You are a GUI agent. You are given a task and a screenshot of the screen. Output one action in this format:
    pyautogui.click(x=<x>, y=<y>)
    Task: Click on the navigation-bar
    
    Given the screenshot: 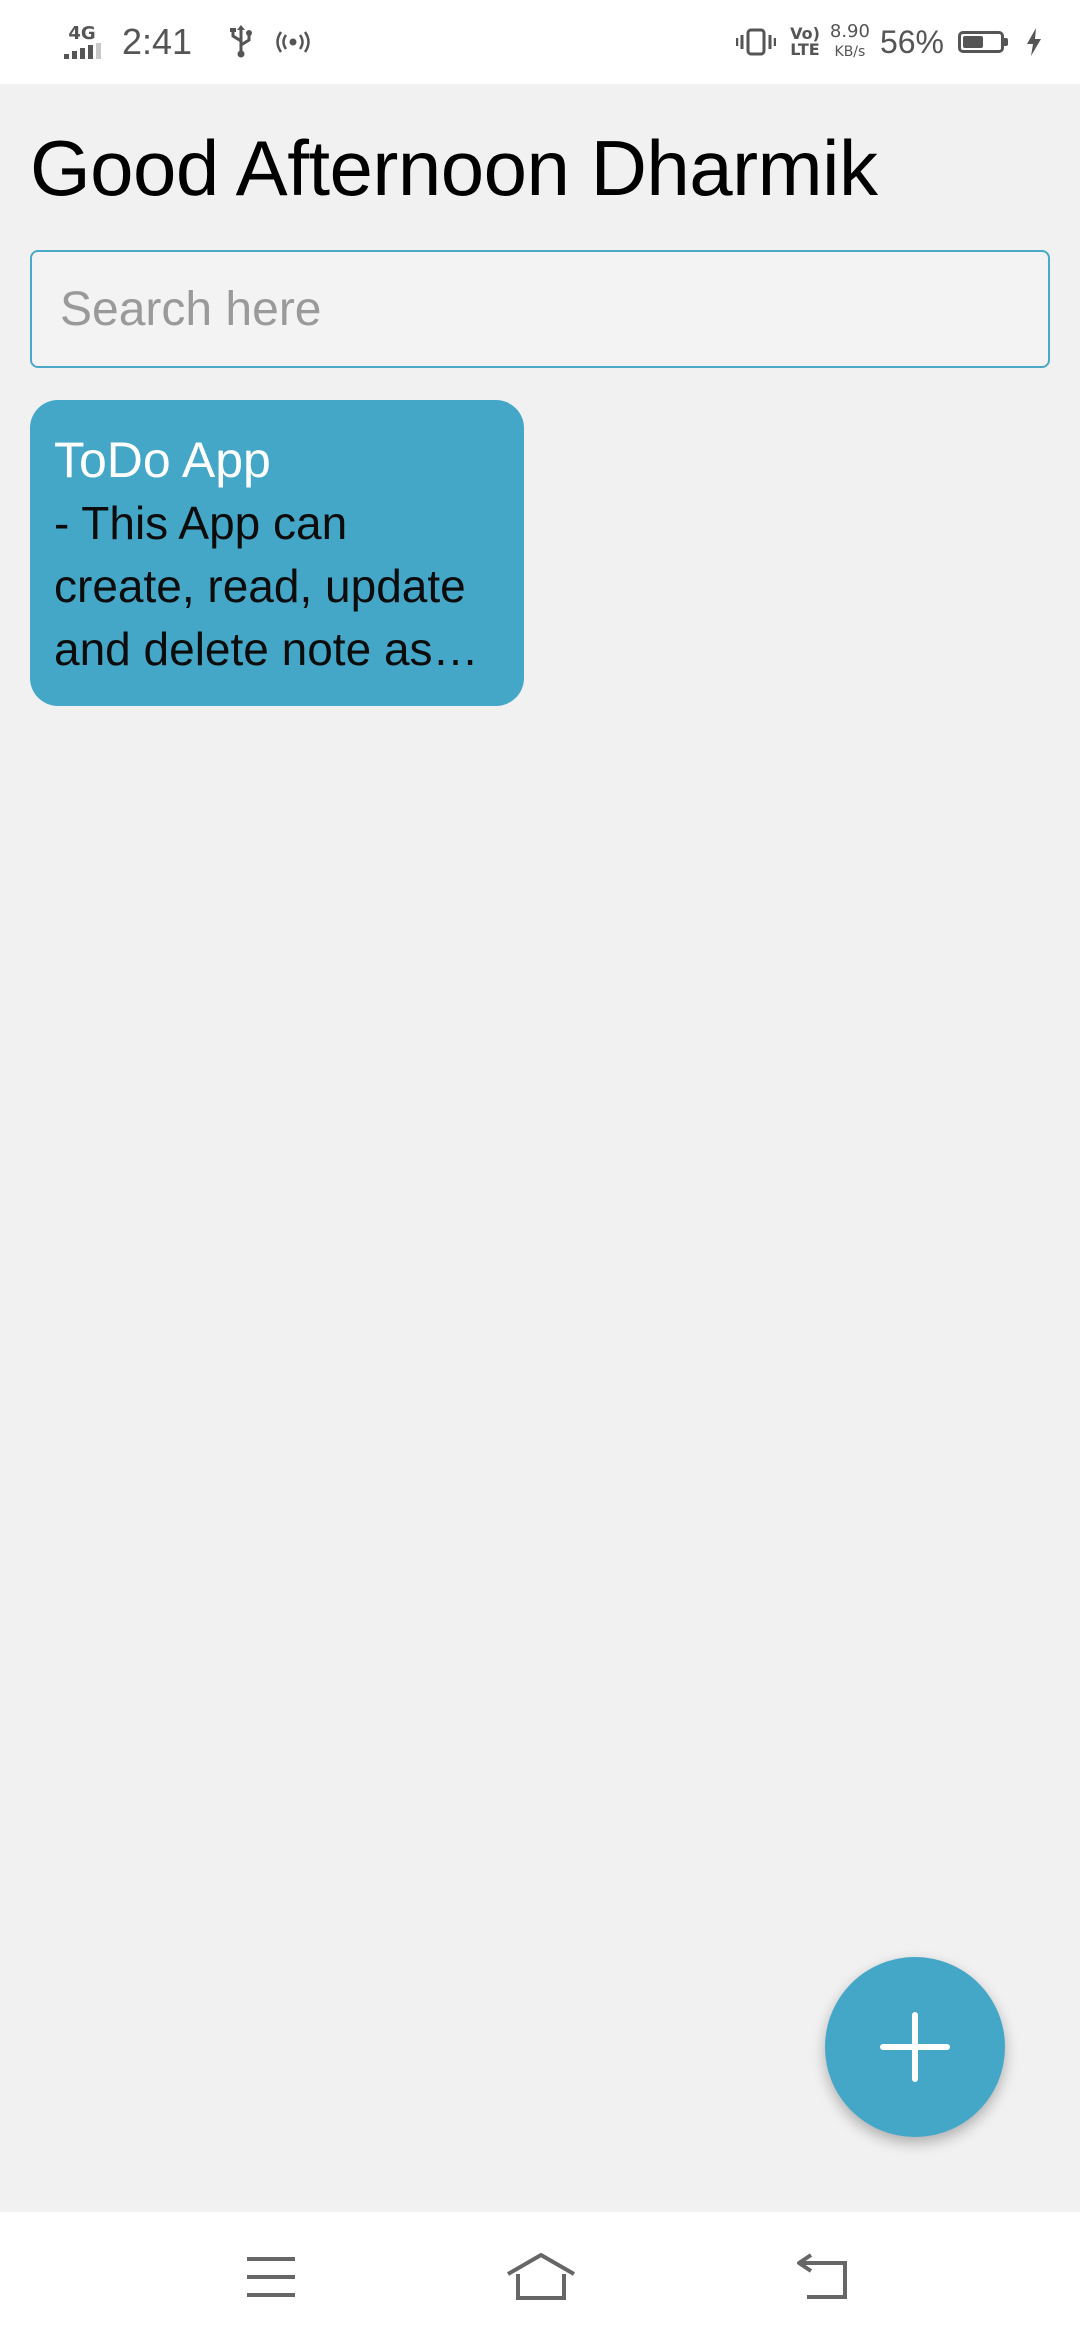 What is the action you would take?
    pyautogui.click(x=540, y=2276)
    